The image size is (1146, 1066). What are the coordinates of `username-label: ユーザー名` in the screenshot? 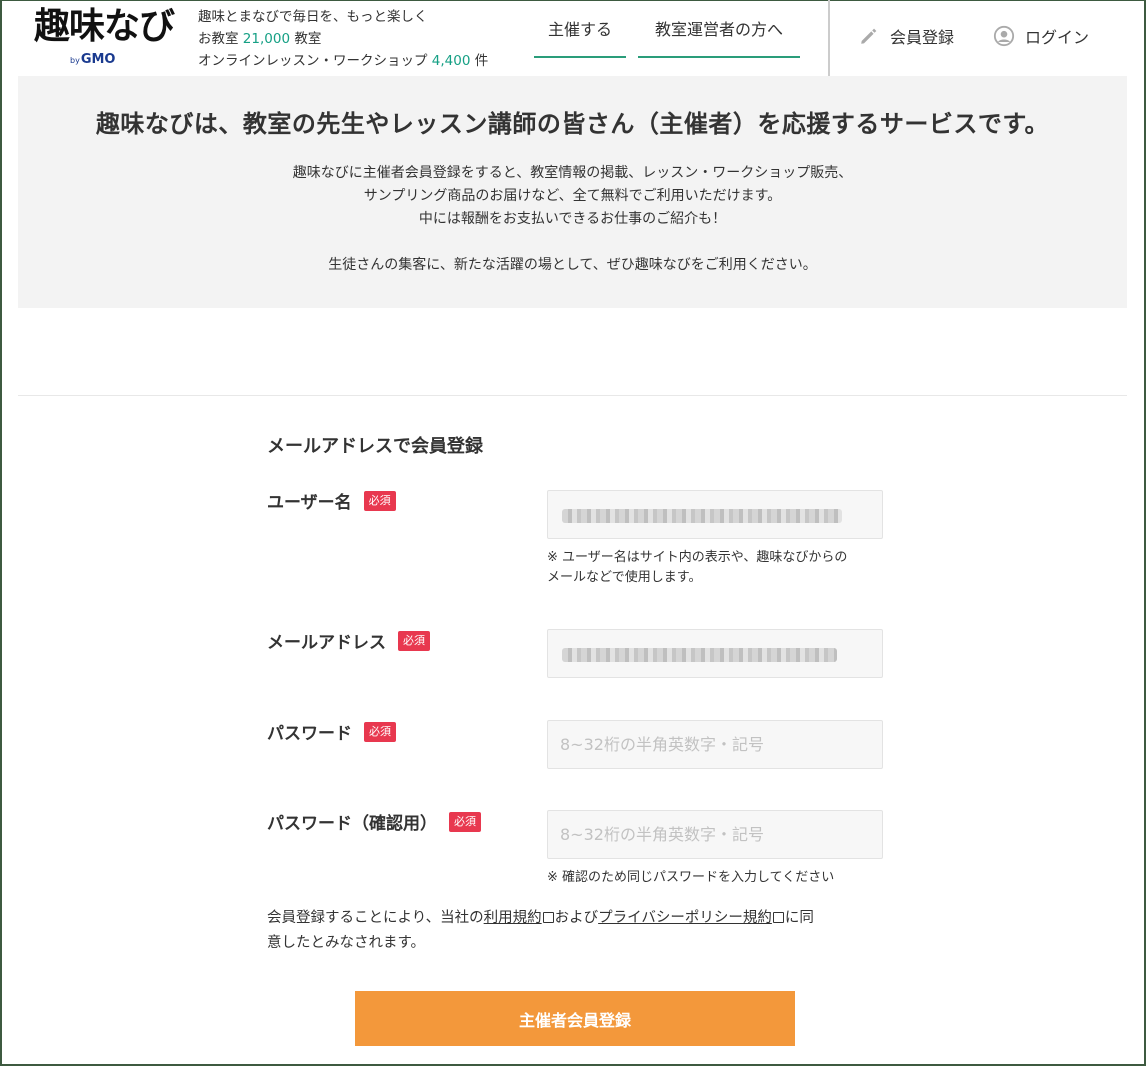 It's located at (309, 503).